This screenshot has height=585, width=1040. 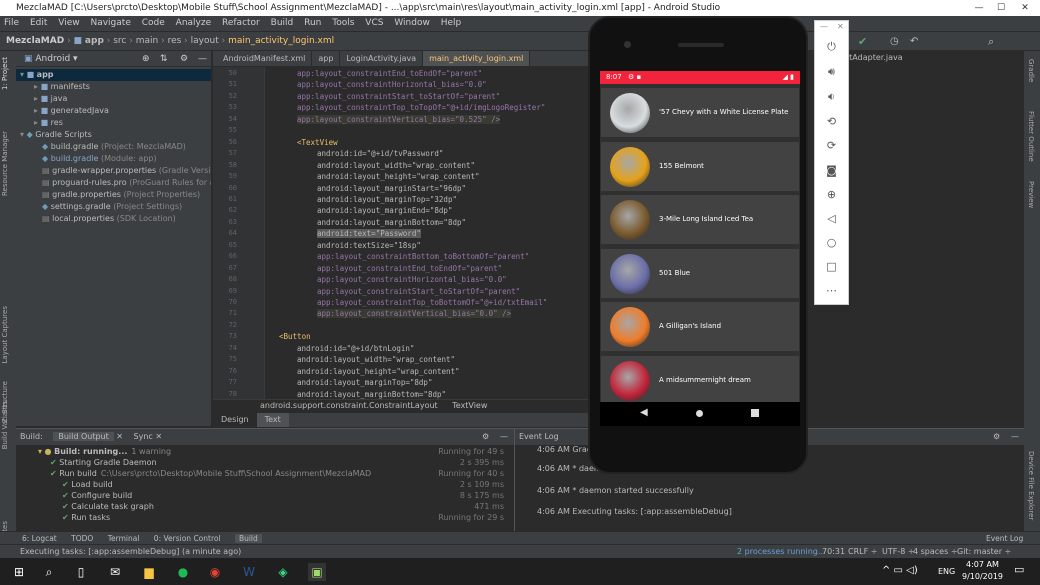 I want to click on home-icon, so click(x=699, y=413).